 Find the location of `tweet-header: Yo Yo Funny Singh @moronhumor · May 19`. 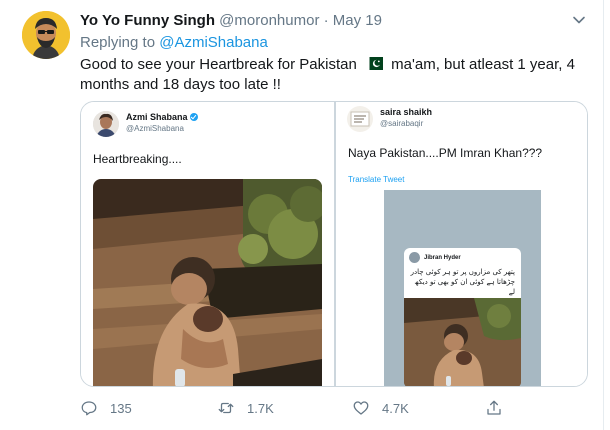

tweet-header: Yo Yo Funny Singh @moronhumor · May 19 is located at coordinates (231, 21).